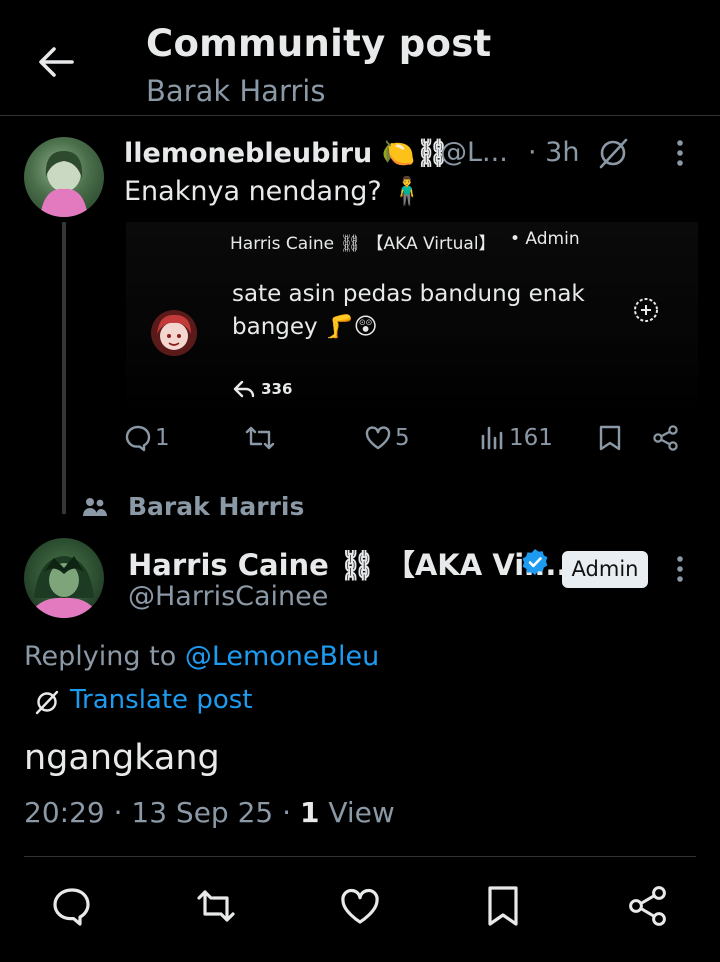 The image size is (720, 962). What do you see at coordinates (56, 62) in the screenshot?
I see `back-arrow-icon` at bounding box center [56, 62].